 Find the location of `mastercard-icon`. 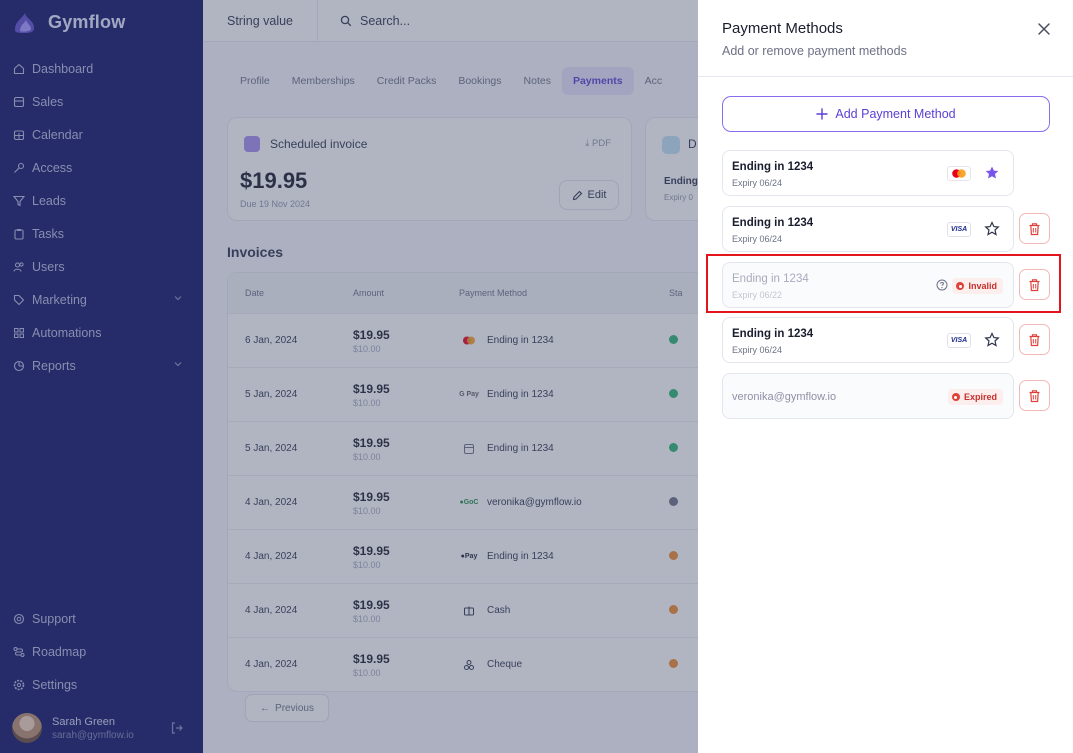

mastercard-icon is located at coordinates (959, 173).